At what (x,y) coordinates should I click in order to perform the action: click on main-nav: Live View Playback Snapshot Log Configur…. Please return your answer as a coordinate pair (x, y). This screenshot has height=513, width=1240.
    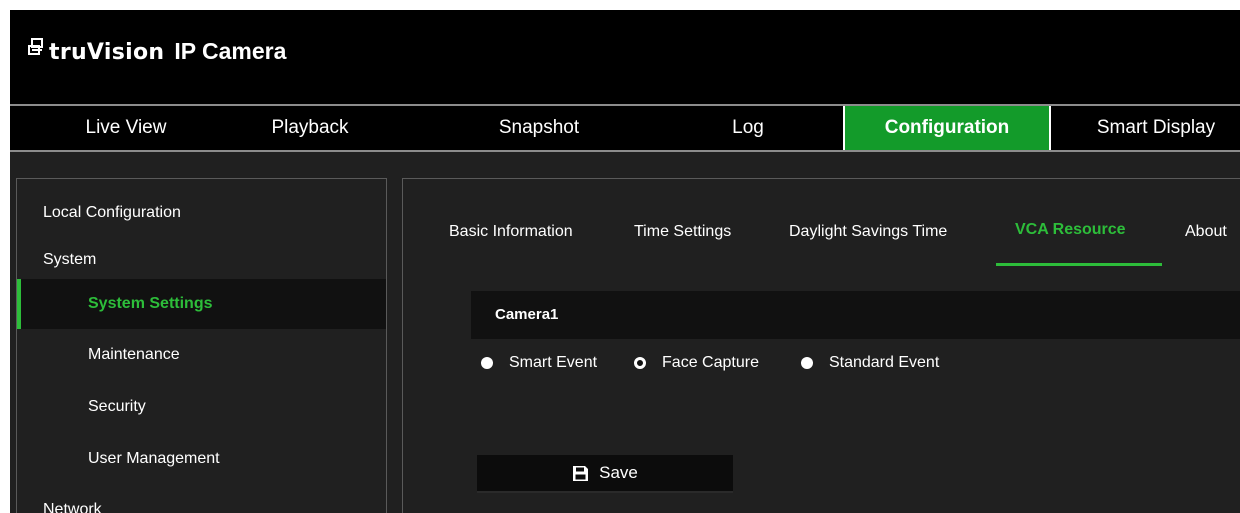
    Looking at the image, I should click on (625, 128).